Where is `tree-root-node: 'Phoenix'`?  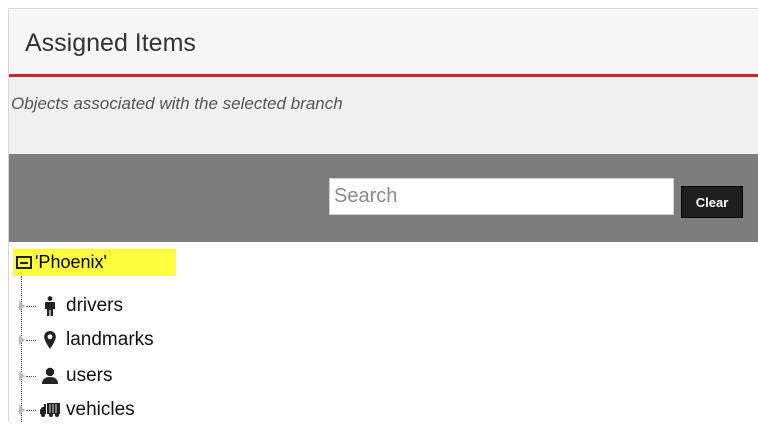
tree-root-node: 'Phoenix' is located at coordinates (94, 262).